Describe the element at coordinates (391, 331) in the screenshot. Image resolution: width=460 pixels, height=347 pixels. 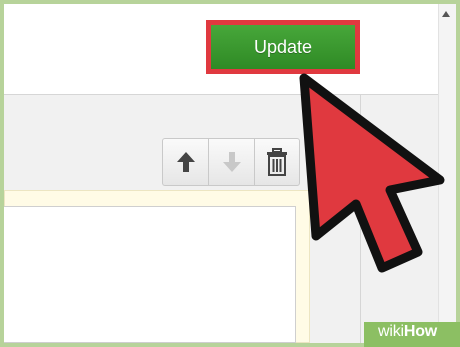
I see `watermark-prefix: wiki` at that location.